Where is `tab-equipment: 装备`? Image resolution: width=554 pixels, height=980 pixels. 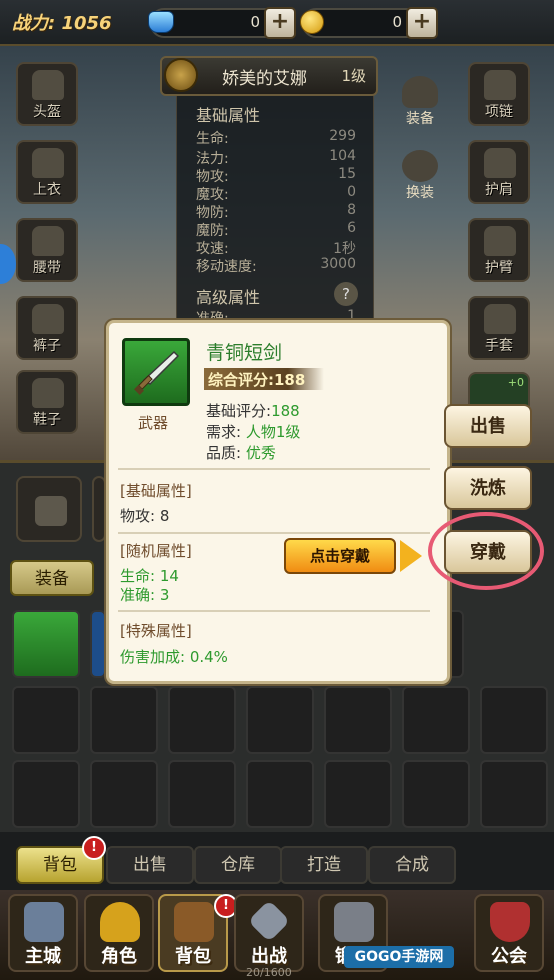
tab-equipment: 装备 is located at coordinates (52, 578).